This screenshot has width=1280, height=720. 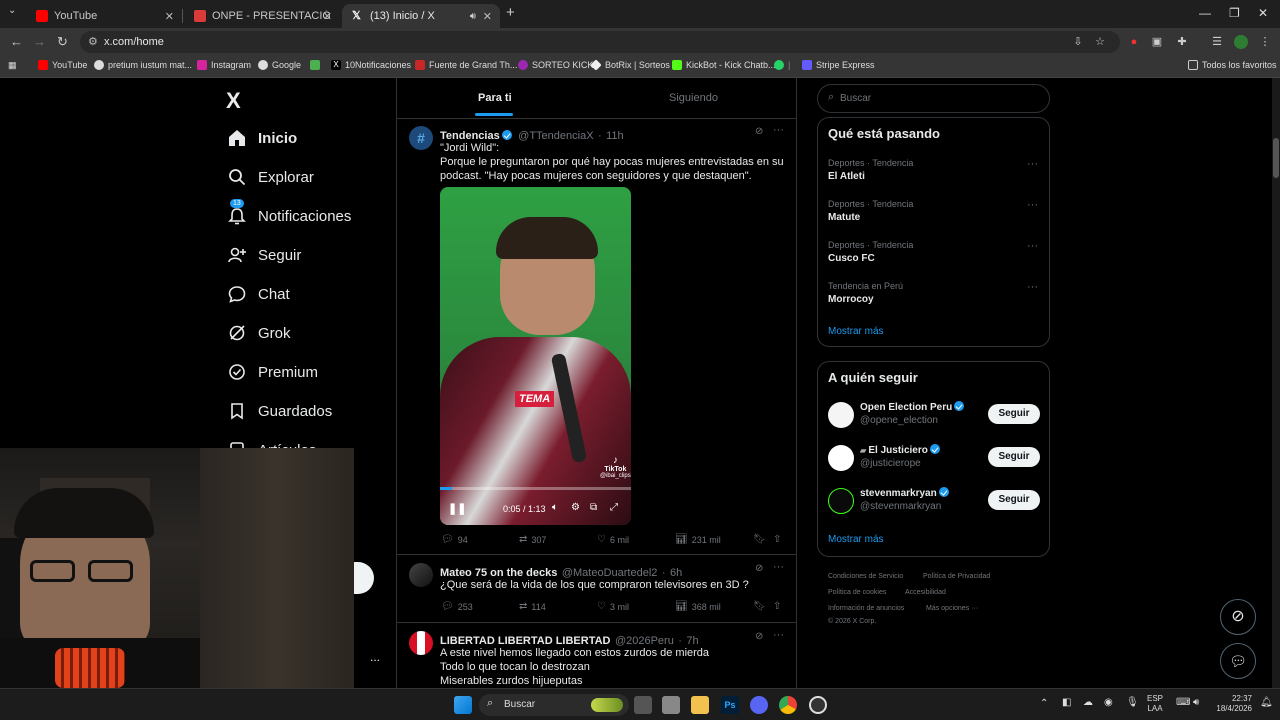 What do you see at coordinates (1205, 13) in the screenshot?
I see `minimize-icon: —` at bounding box center [1205, 13].